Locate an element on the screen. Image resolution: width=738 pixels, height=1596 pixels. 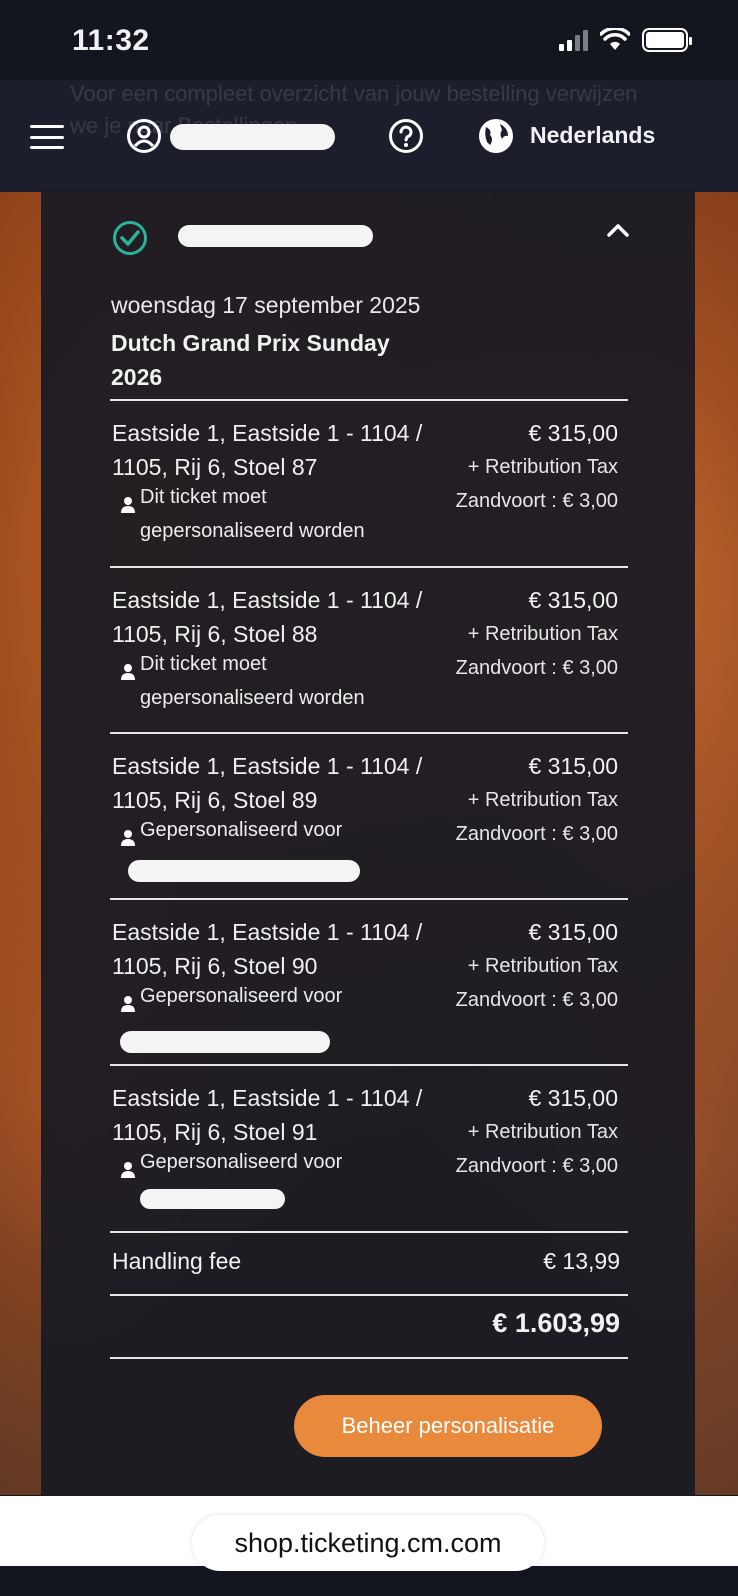
handling-fee-label: Handling fee is located at coordinates (177, 1261).